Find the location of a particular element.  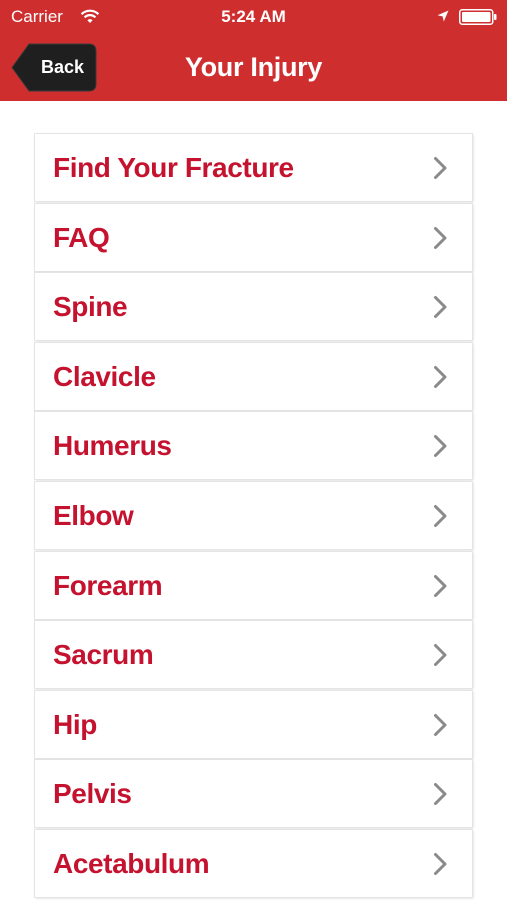

list-item-label: Hip is located at coordinates (75, 724).